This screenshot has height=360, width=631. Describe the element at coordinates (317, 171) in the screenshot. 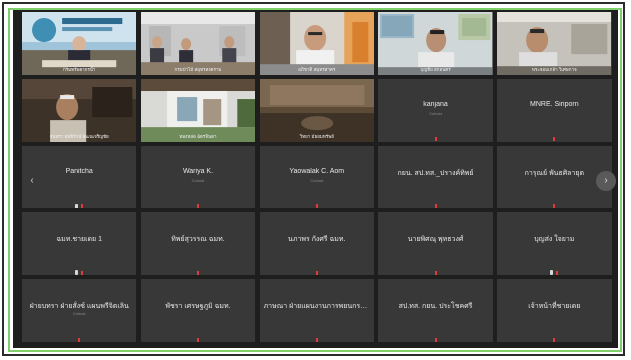

I see `participant-name: Yaowalak C. Aom` at that location.